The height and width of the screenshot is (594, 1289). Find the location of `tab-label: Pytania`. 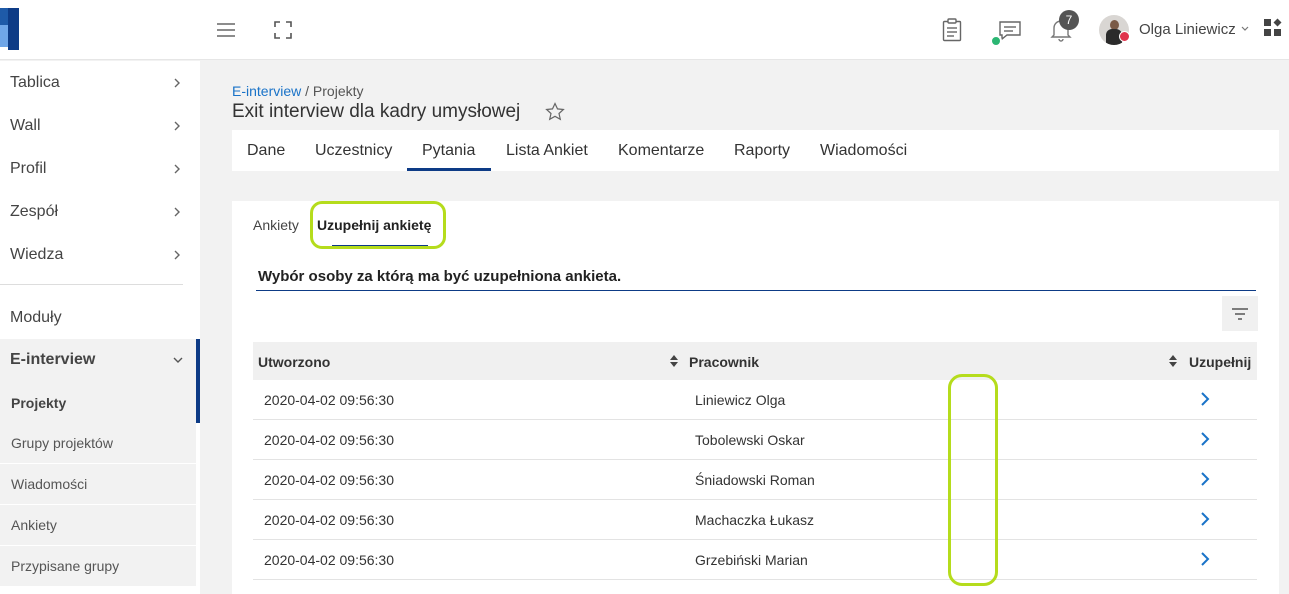

tab-label: Pytania is located at coordinates (449, 150).